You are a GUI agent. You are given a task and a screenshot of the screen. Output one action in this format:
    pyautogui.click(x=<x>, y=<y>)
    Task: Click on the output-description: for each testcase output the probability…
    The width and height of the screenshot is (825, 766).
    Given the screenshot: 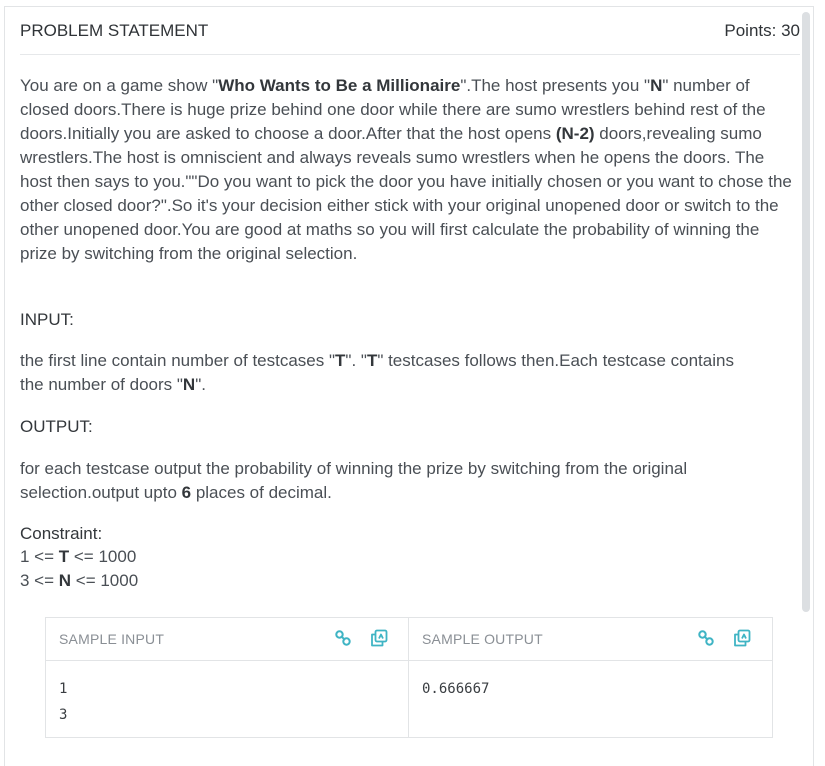 What is the action you would take?
    pyautogui.click(x=407, y=481)
    